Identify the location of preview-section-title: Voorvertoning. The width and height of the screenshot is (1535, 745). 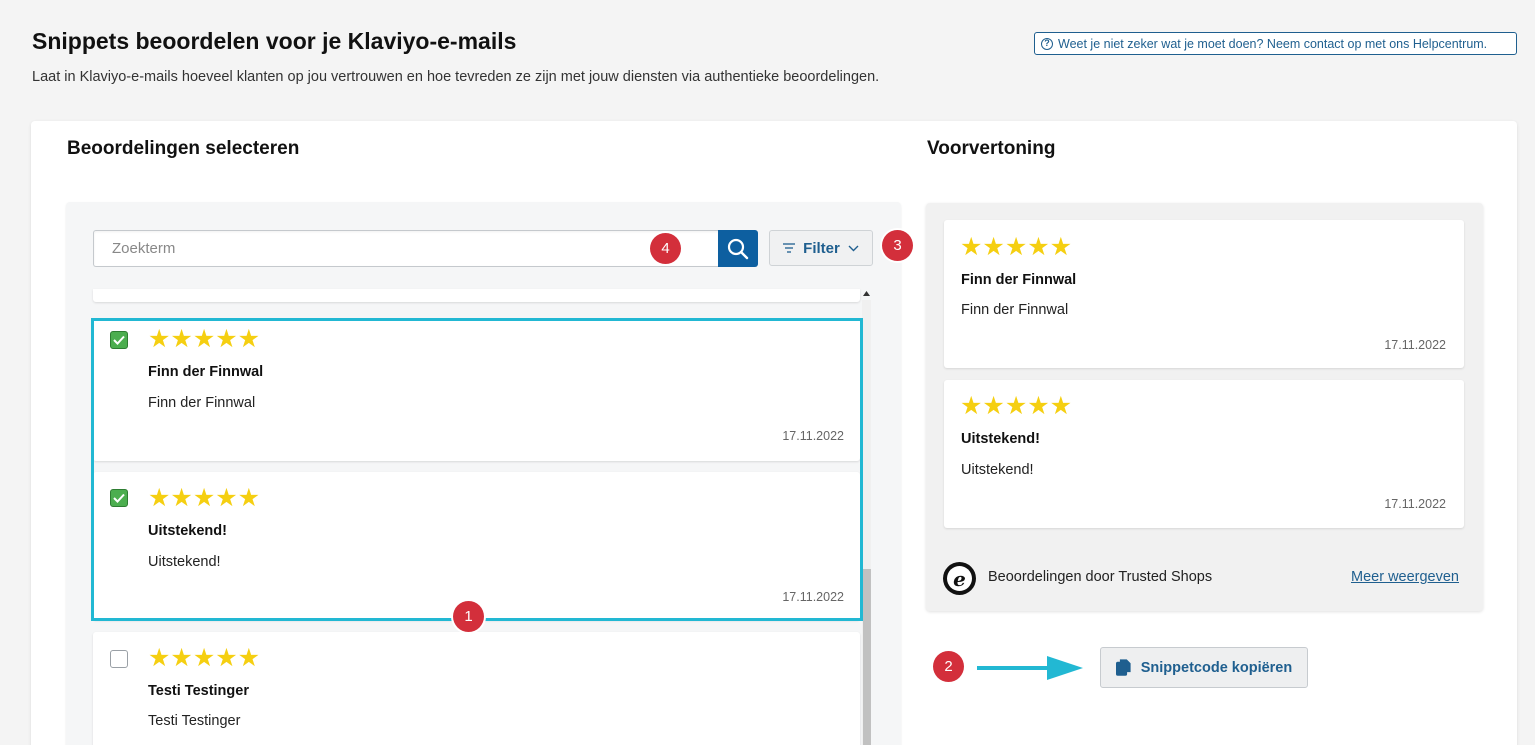
(991, 148).